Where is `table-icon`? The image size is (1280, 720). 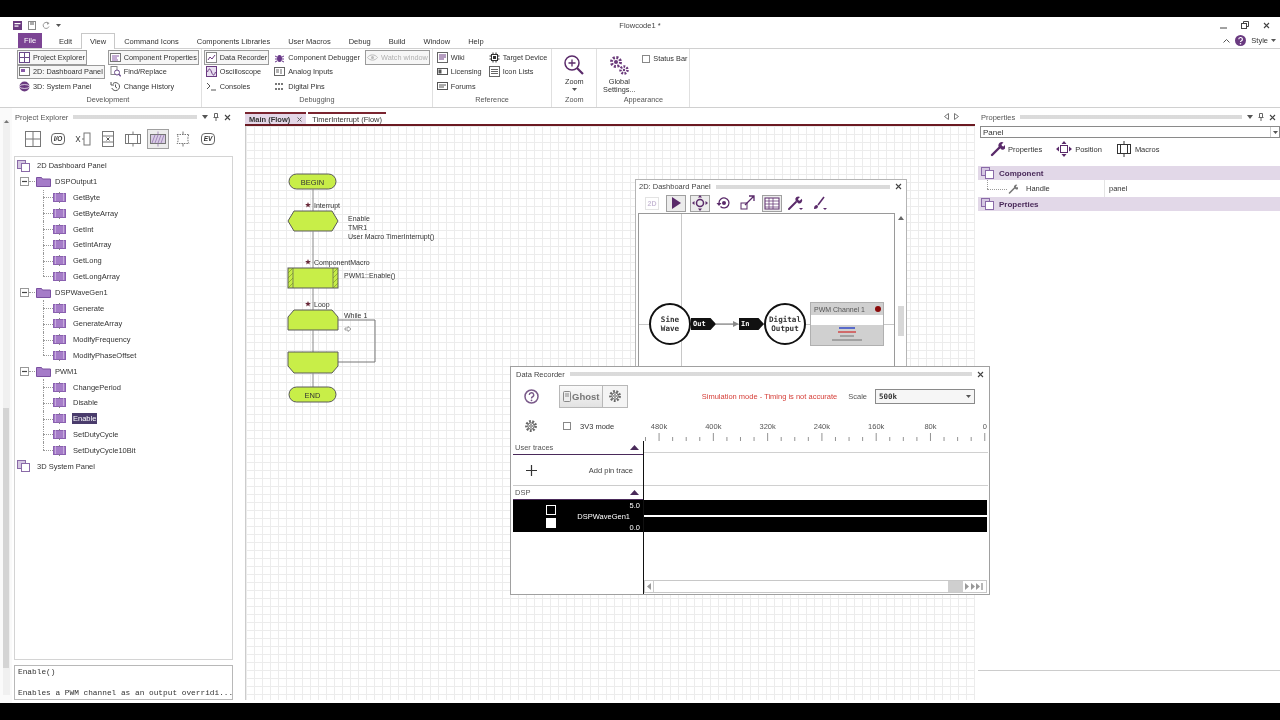
table-icon is located at coordinates (772, 203).